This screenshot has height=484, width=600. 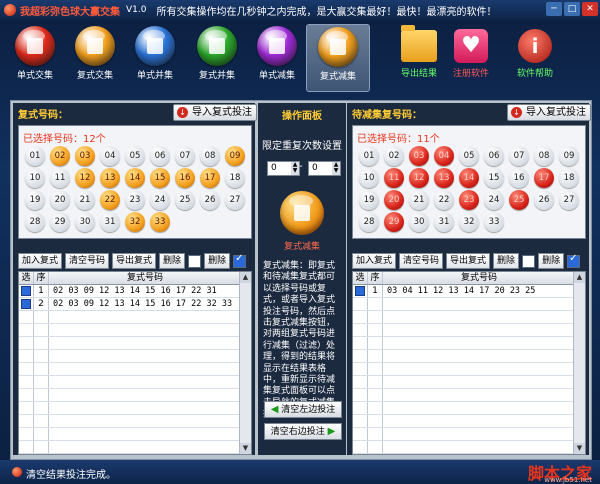 I want to click on number-ball: 18, so click(x=569, y=178).